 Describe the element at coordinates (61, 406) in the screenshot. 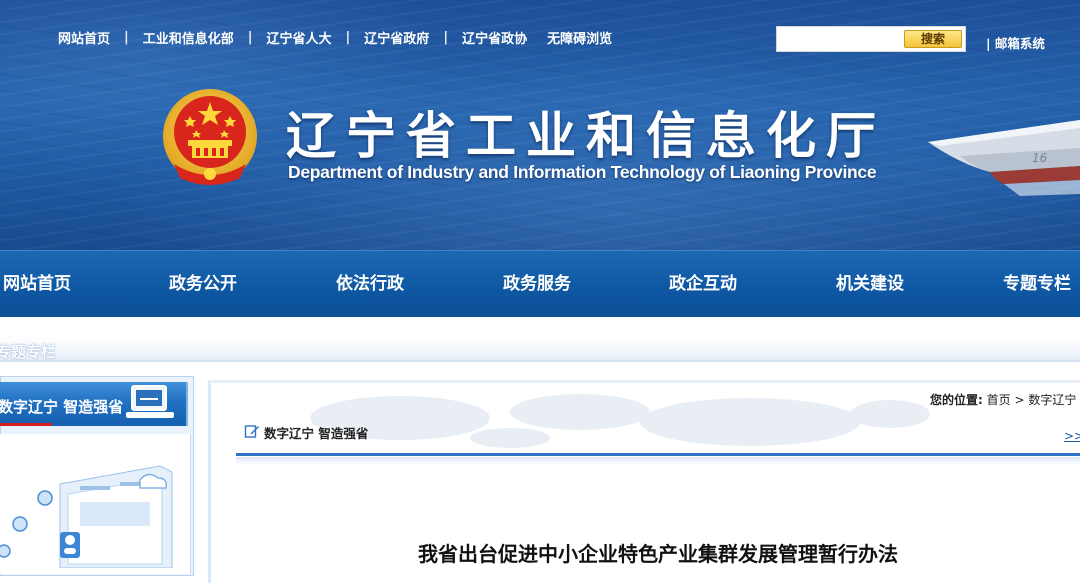

I see `sidebar-heading: 数字辽宁 智造强省` at that location.